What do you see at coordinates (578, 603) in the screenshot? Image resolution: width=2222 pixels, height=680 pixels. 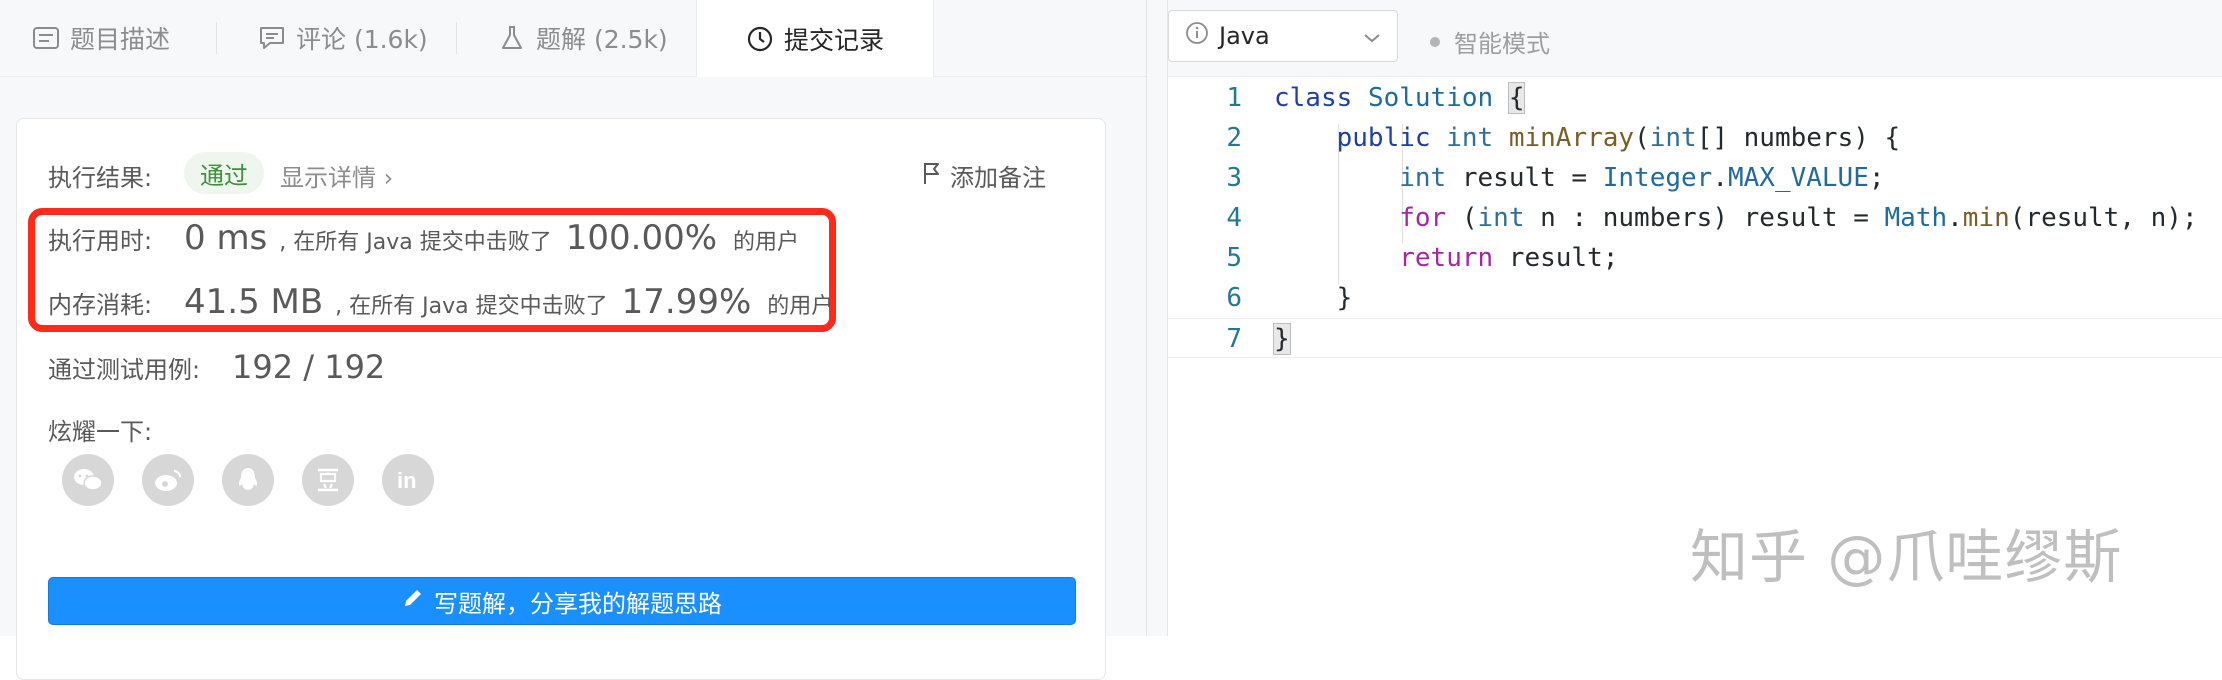 I see `write-solution-label: 写题解，分享我的解题思路` at bounding box center [578, 603].